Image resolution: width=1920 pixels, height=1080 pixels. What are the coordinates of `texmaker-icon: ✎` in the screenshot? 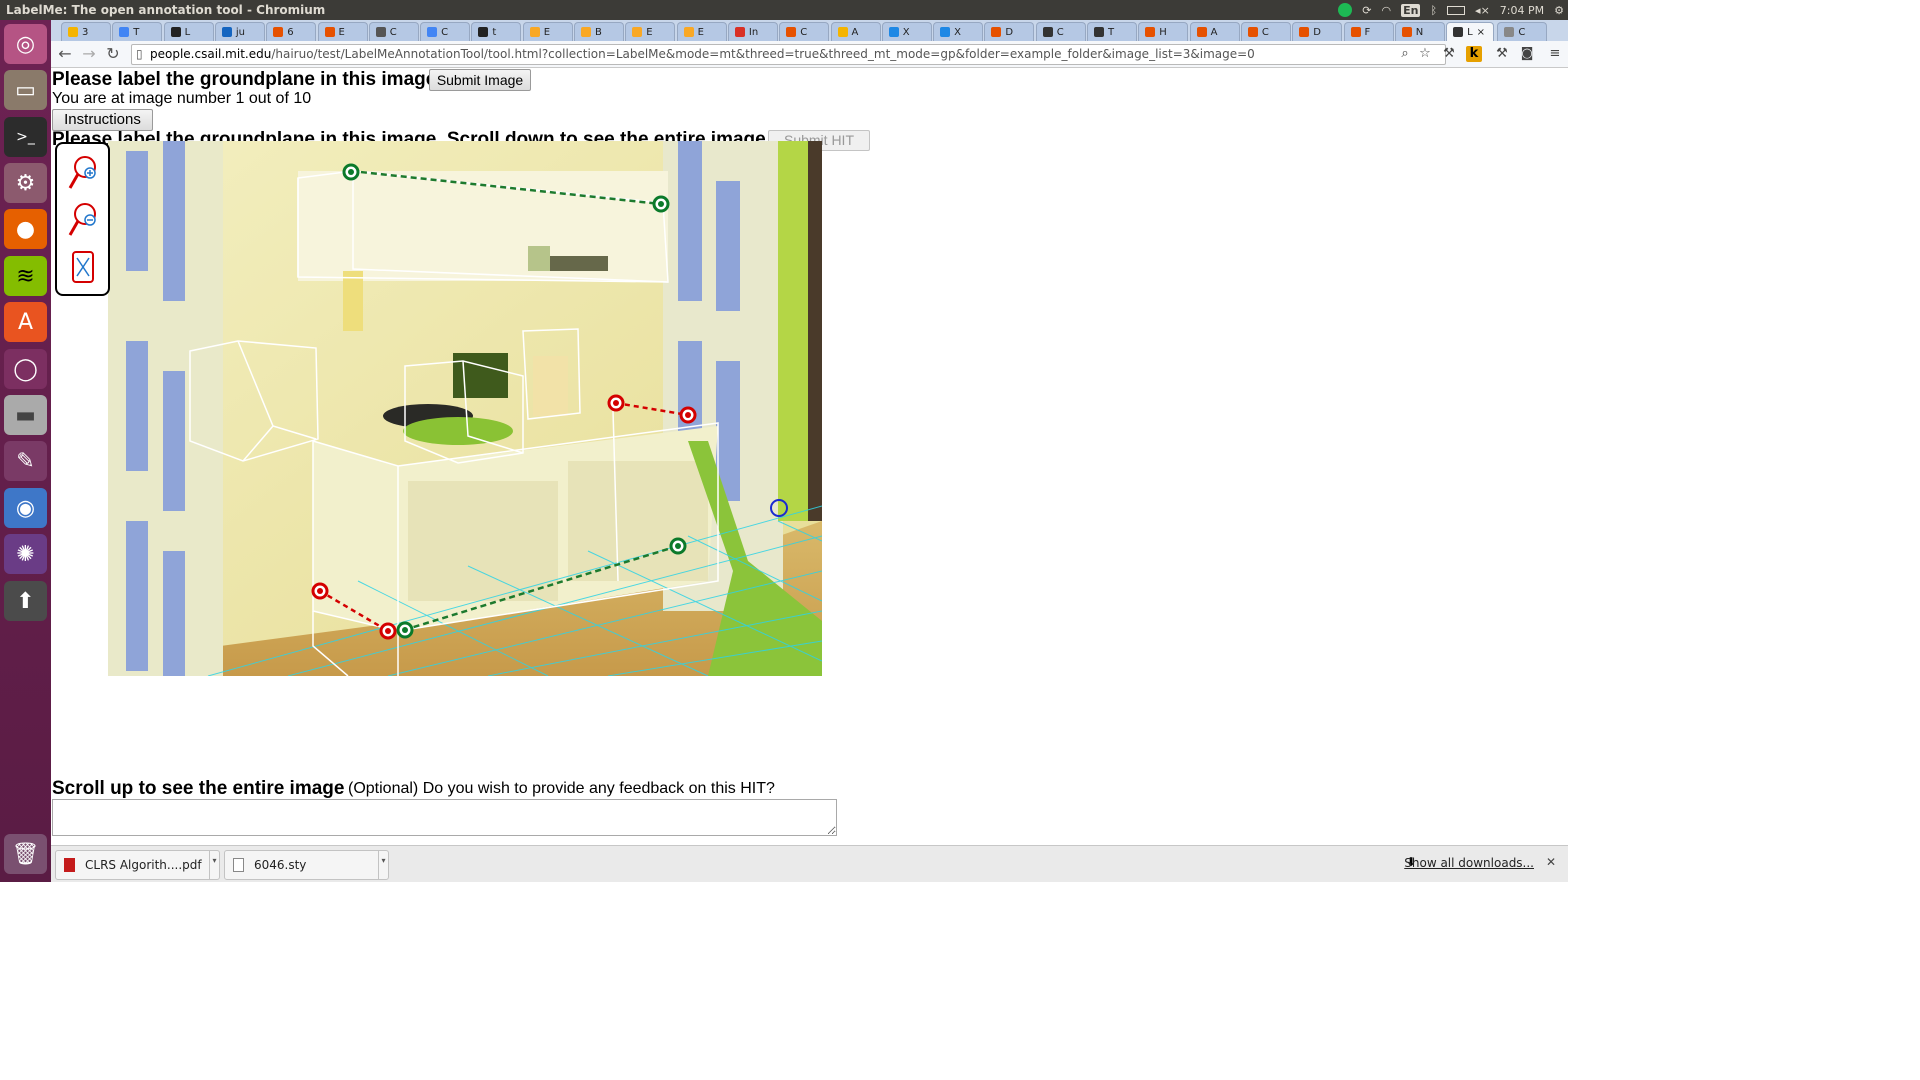 It's located at (25, 461).